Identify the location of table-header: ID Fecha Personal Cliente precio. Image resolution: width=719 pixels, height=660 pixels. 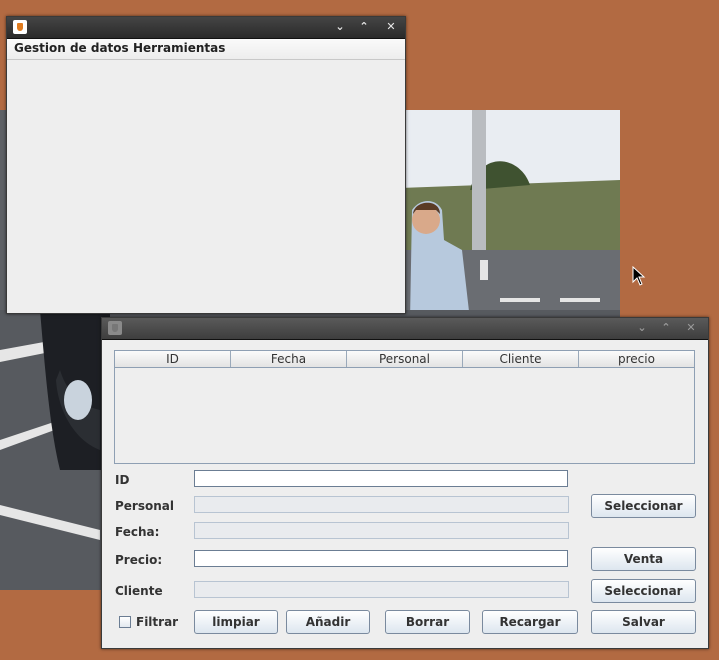
(404, 359).